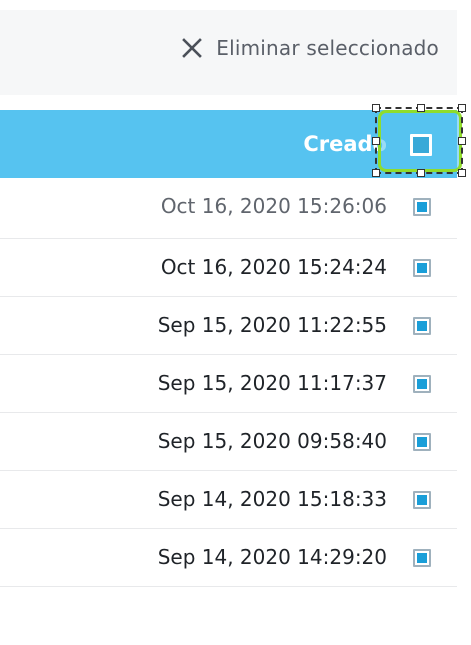 The height and width of the screenshot is (645, 471). What do you see at coordinates (327, 48) in the screenshot?
I see `delete-selected-label: Eliminar seleccionado` at bounding box center [327, 48].